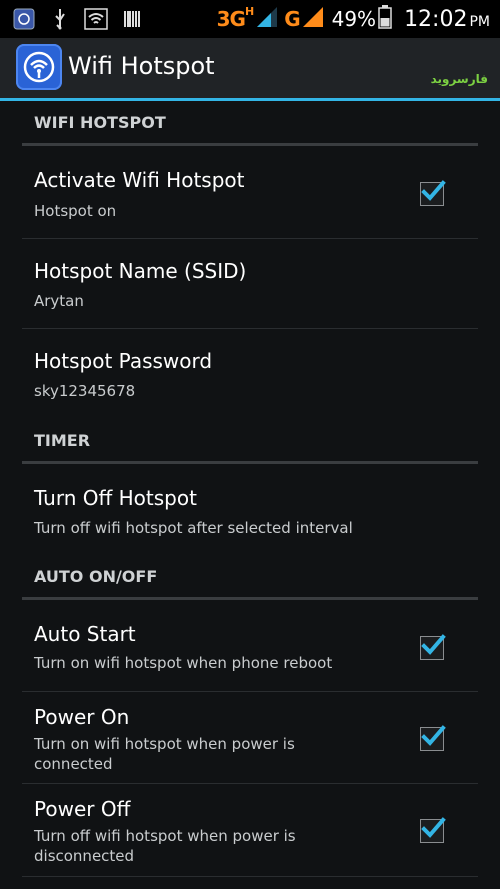  What do you see at coordinates (78, 19) in the screenshot?
I see `notification-icons` at bounding box center [78, 19].